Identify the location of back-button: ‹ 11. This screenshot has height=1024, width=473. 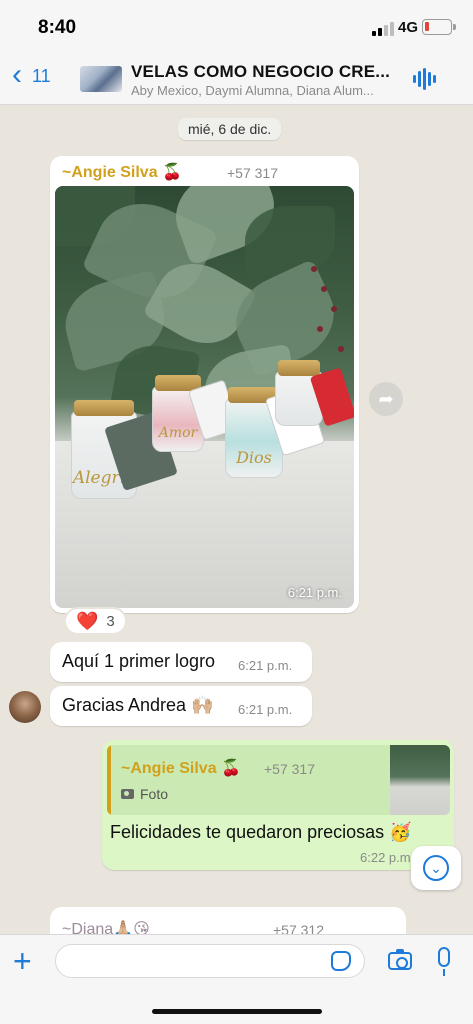
(31, 75).